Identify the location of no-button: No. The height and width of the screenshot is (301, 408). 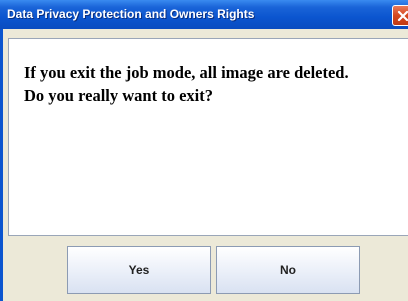
(288, 270).